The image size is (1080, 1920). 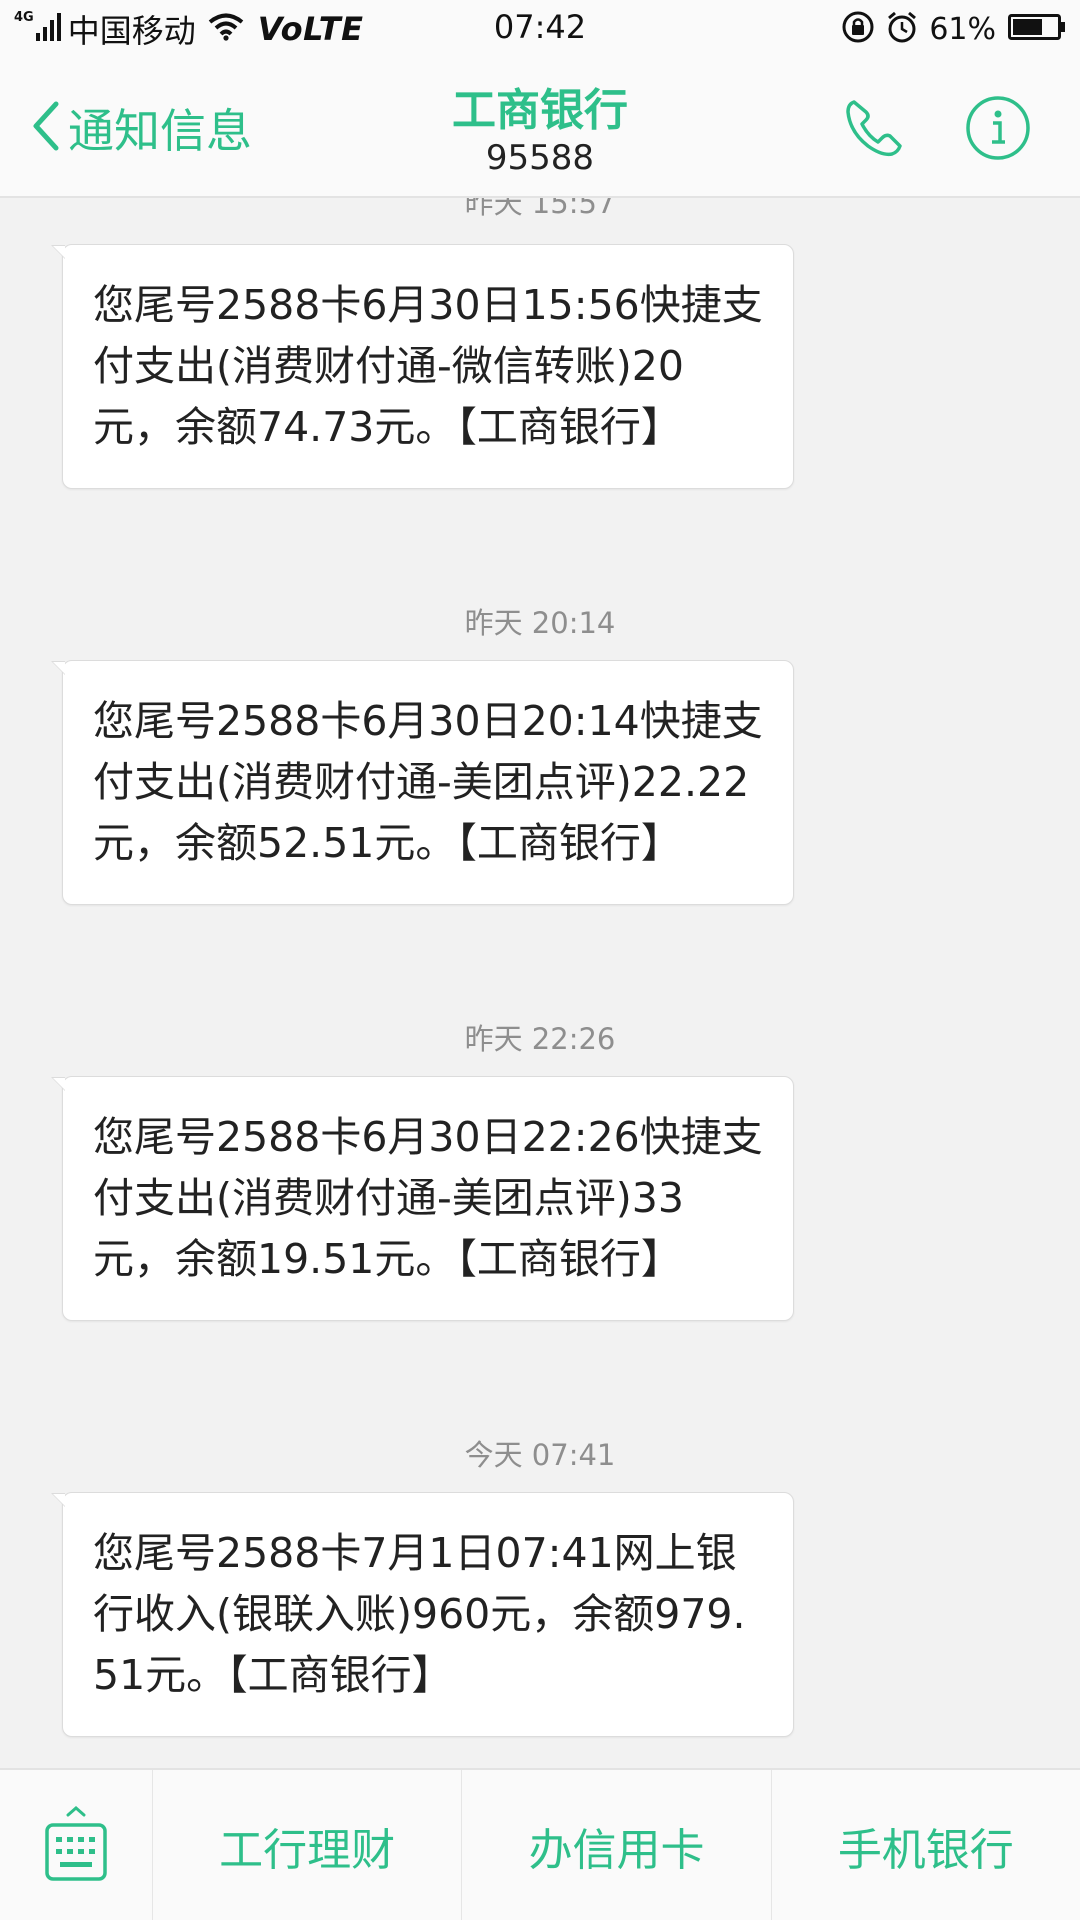 What do you see at coordinates (540, 110) in the screenshot?
I see `contact-name: 工商银行` at bounding box center [540, 110].